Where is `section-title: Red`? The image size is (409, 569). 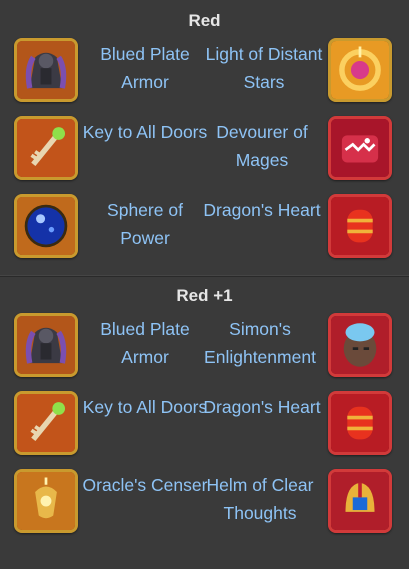
section-title: Red is located at coordinates (204, 20).